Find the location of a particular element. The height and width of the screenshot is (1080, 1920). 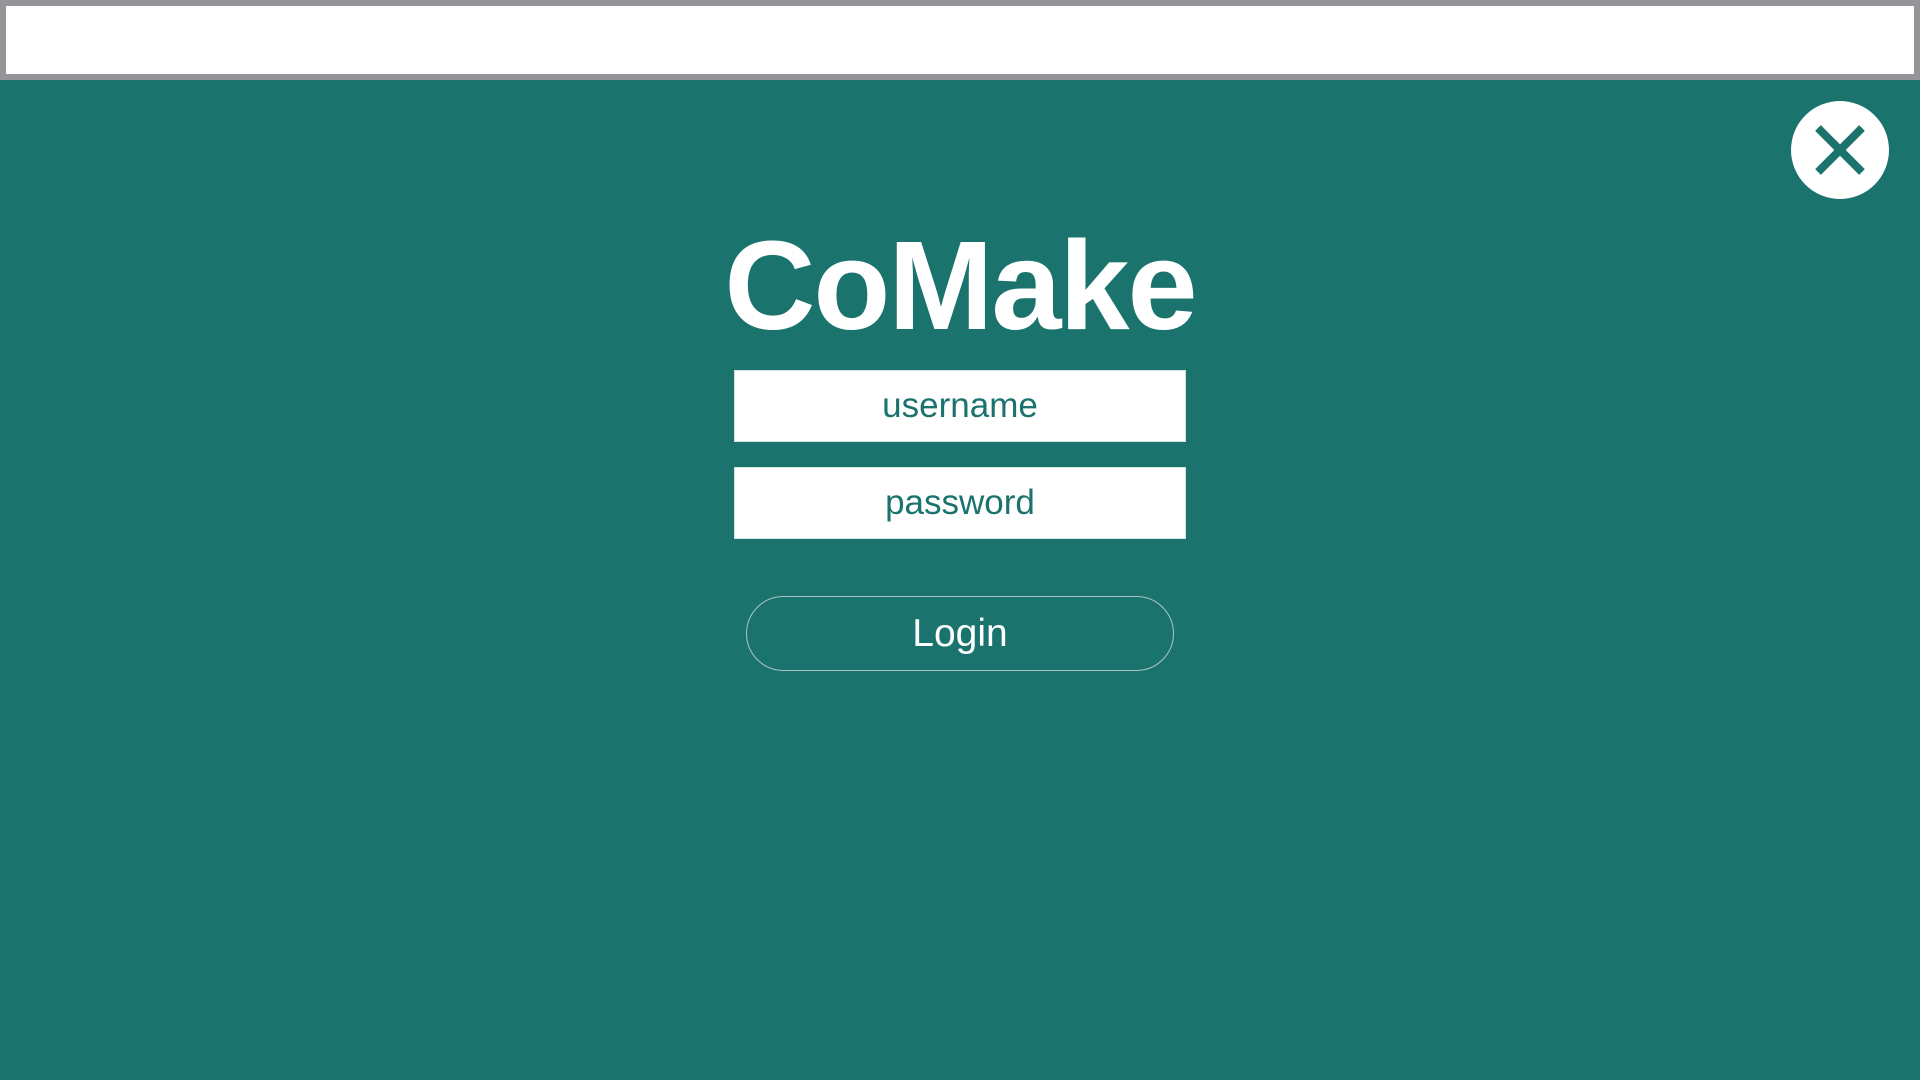

top-bar is located at coordinates (960, 40).